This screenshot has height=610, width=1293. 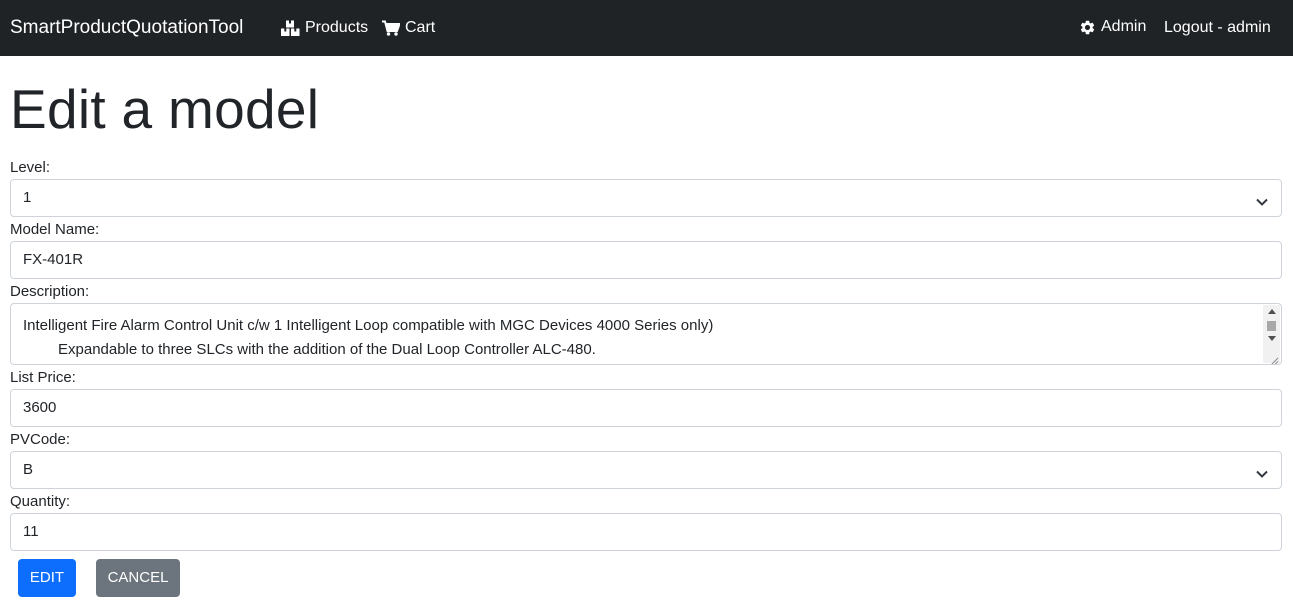 What do you see at coordinates (27, 197) in the screenshot?
I see `level-value: 1` at bounding box center [27, 197].